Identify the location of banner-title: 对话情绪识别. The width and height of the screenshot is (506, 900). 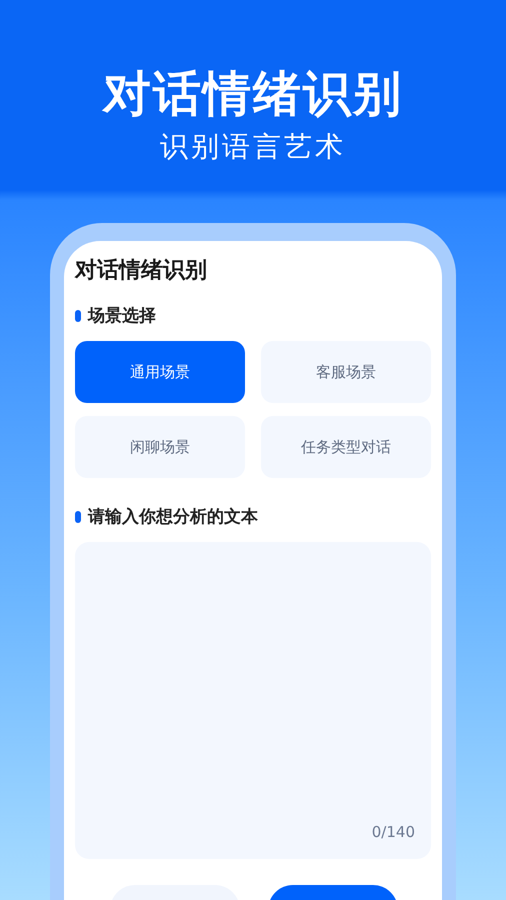
(253, 94).